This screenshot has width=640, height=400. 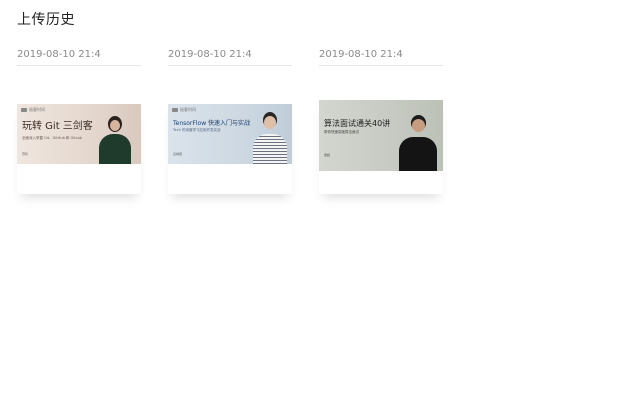 I want to click on thumbnail-card: 算法面试通关40讲 带你快速突破算法面试 覃超, so click(x=381, y=147).